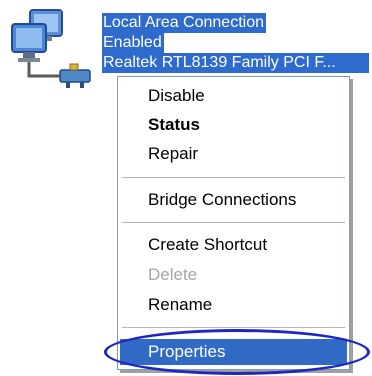 The width and height of the screenshot is (372, 376). What do you see at coordinates (233, 200) in the screenshot?
I see `menu-item-bridge-connections: Bridge Connections` at bounding box center [233, 200].